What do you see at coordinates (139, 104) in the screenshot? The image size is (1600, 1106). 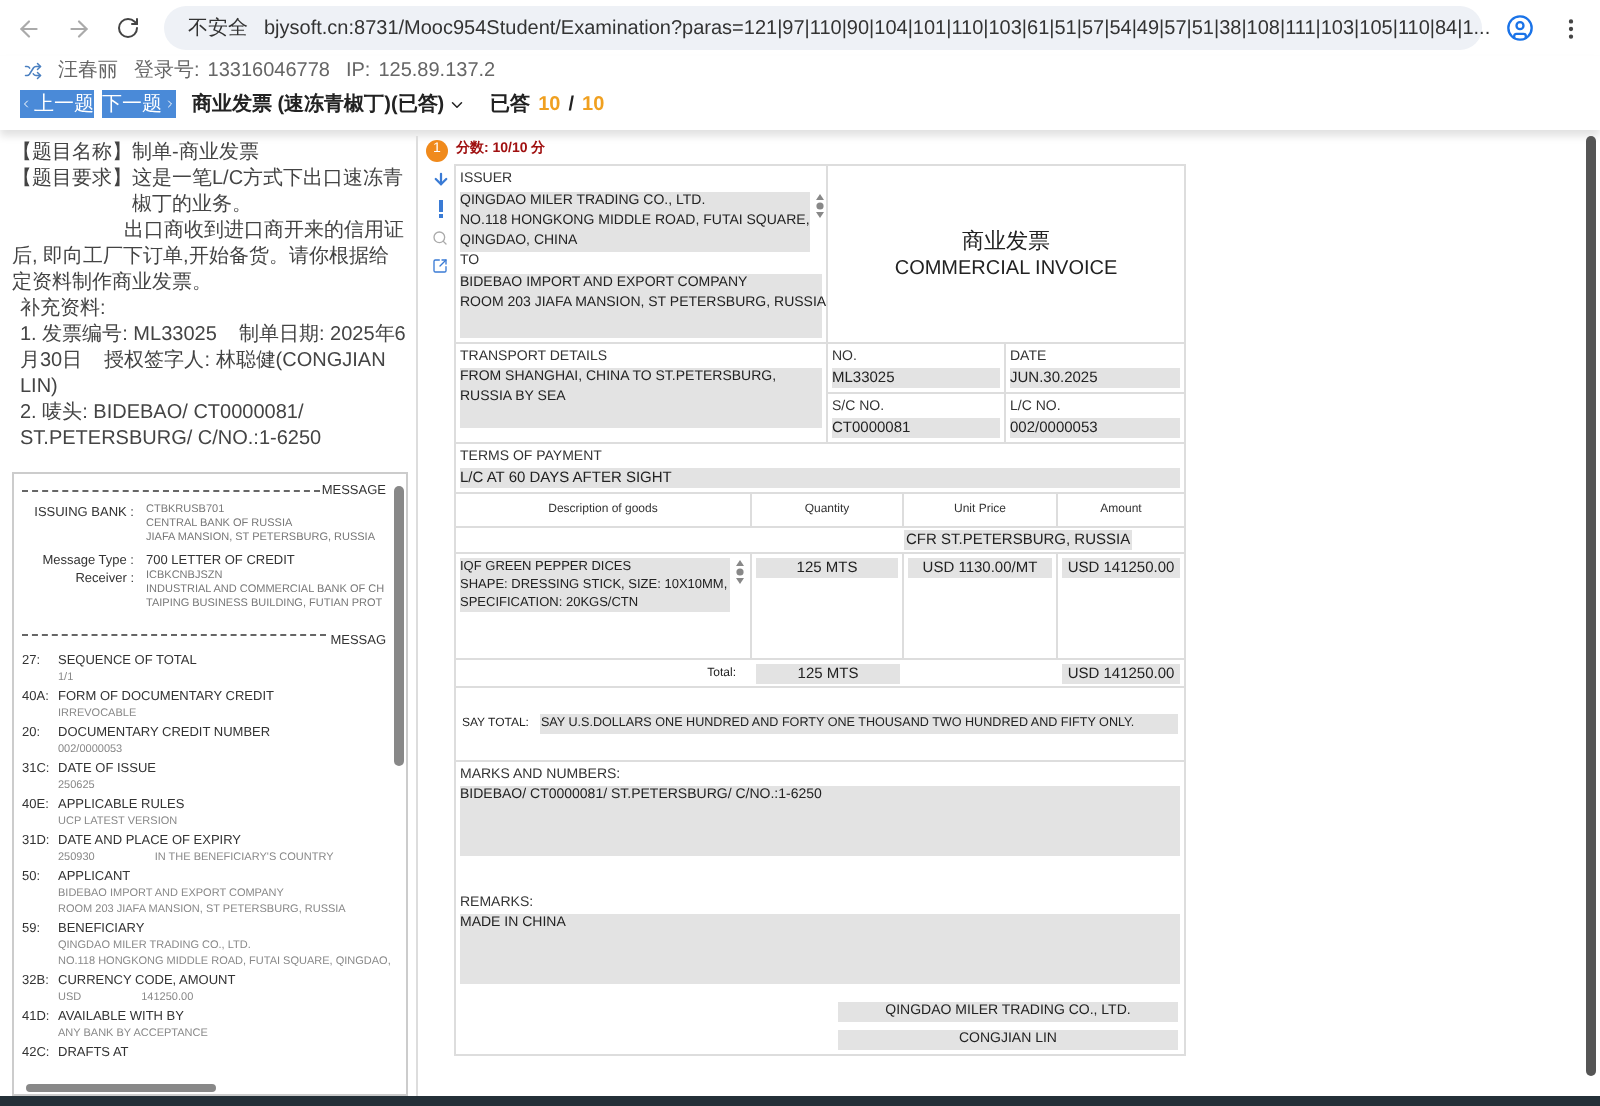 I see `next-button: 下一题` at bounding box center [139, 104].